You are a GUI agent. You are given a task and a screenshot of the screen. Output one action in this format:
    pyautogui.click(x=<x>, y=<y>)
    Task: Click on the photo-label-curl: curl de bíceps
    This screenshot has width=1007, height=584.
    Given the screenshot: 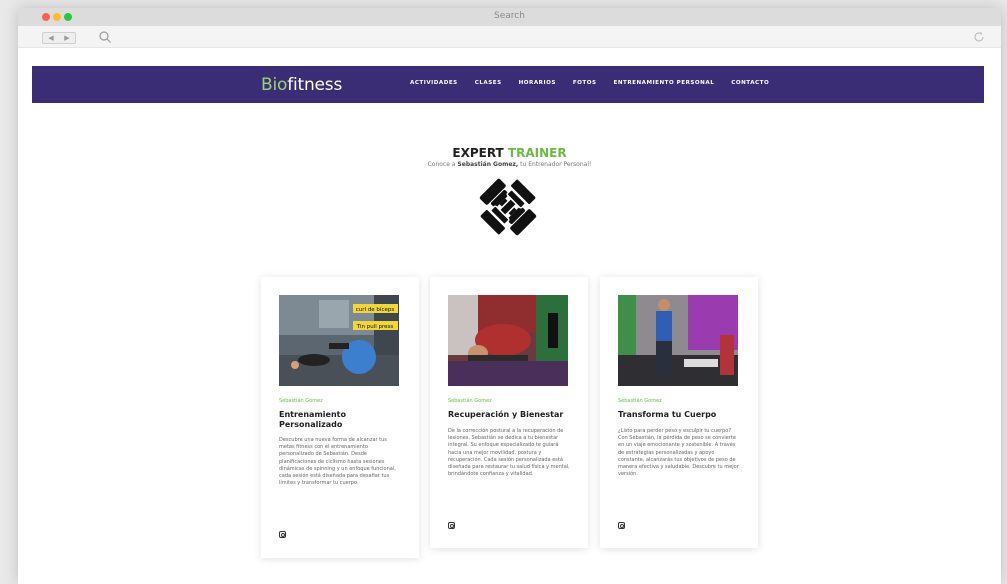 What is the action you would take?
    pyautogui.click(x=375, y=309)
    